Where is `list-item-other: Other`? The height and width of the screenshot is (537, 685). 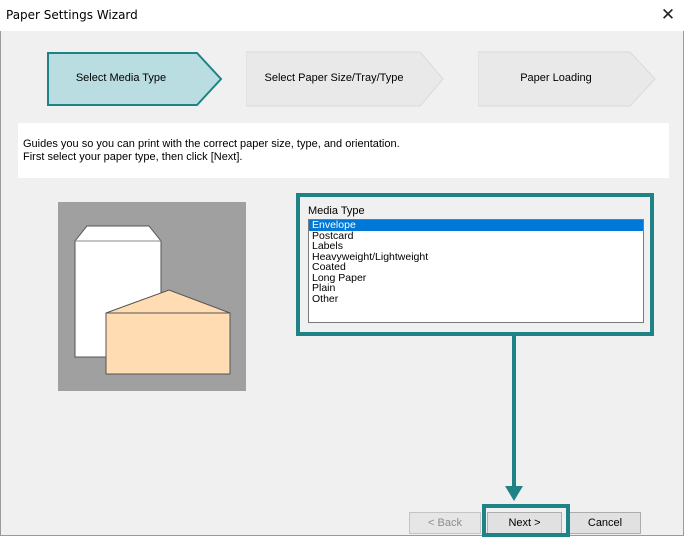
list-item-other: Other is located at coordinates (476, 299).